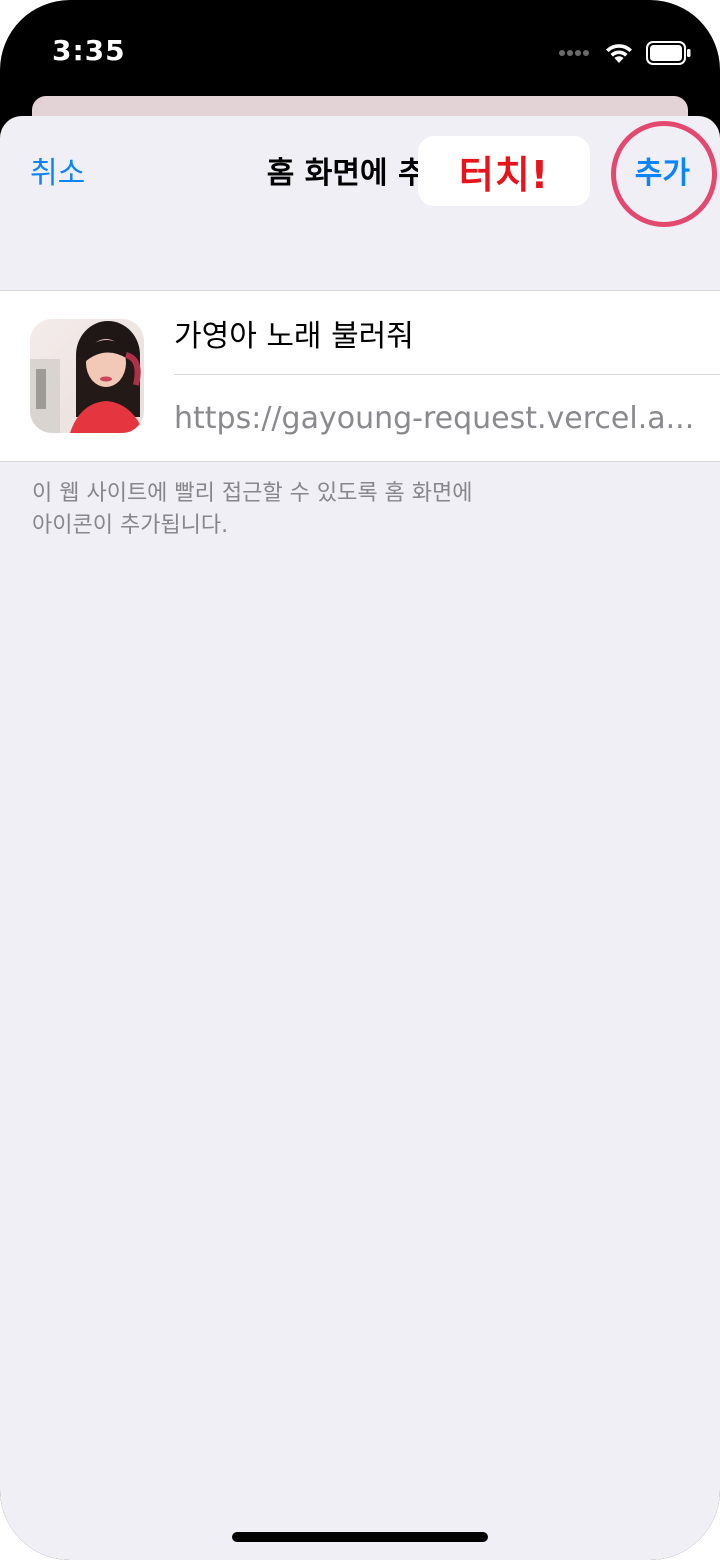 Image resolution: width=720 pixels, height=1560 pixels. Describe the element at coordinates (352, 510) in the screenshot. I see `footer-note: 이 웹 사이트에 빨리 접근할 수 있도록 홈 화면에 아이콘이 추가됩니다.` at that location.